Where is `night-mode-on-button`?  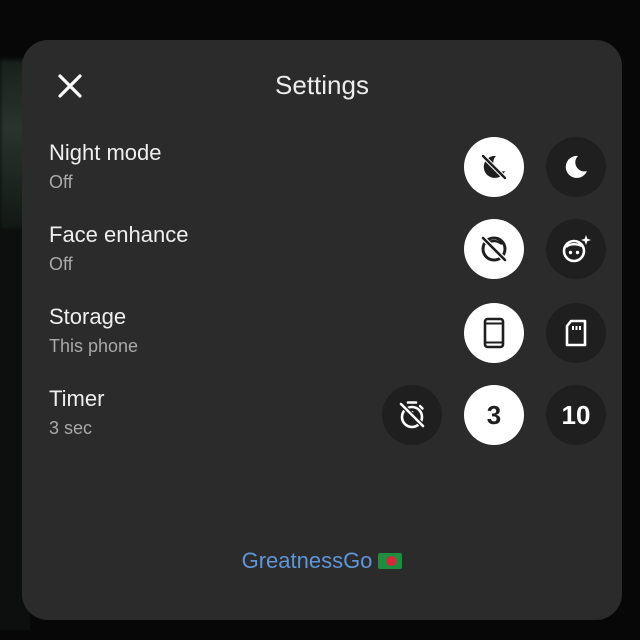
night-mode-on-button is located at coordinates (576, 167).